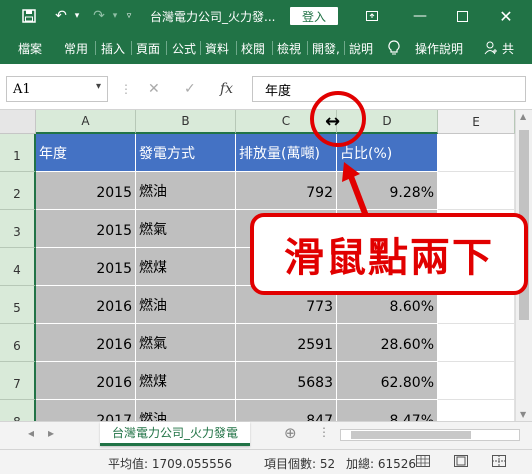 The height and width of the screenshot is (474, 532). I want to click on status-count: 項目個數: 52, so click(300, 464).